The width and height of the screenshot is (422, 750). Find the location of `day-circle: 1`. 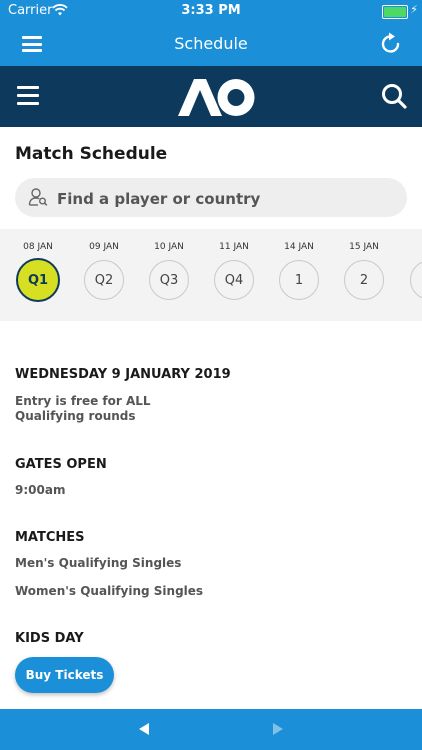

day-circle: 1 is located at coordinates (299, 280).